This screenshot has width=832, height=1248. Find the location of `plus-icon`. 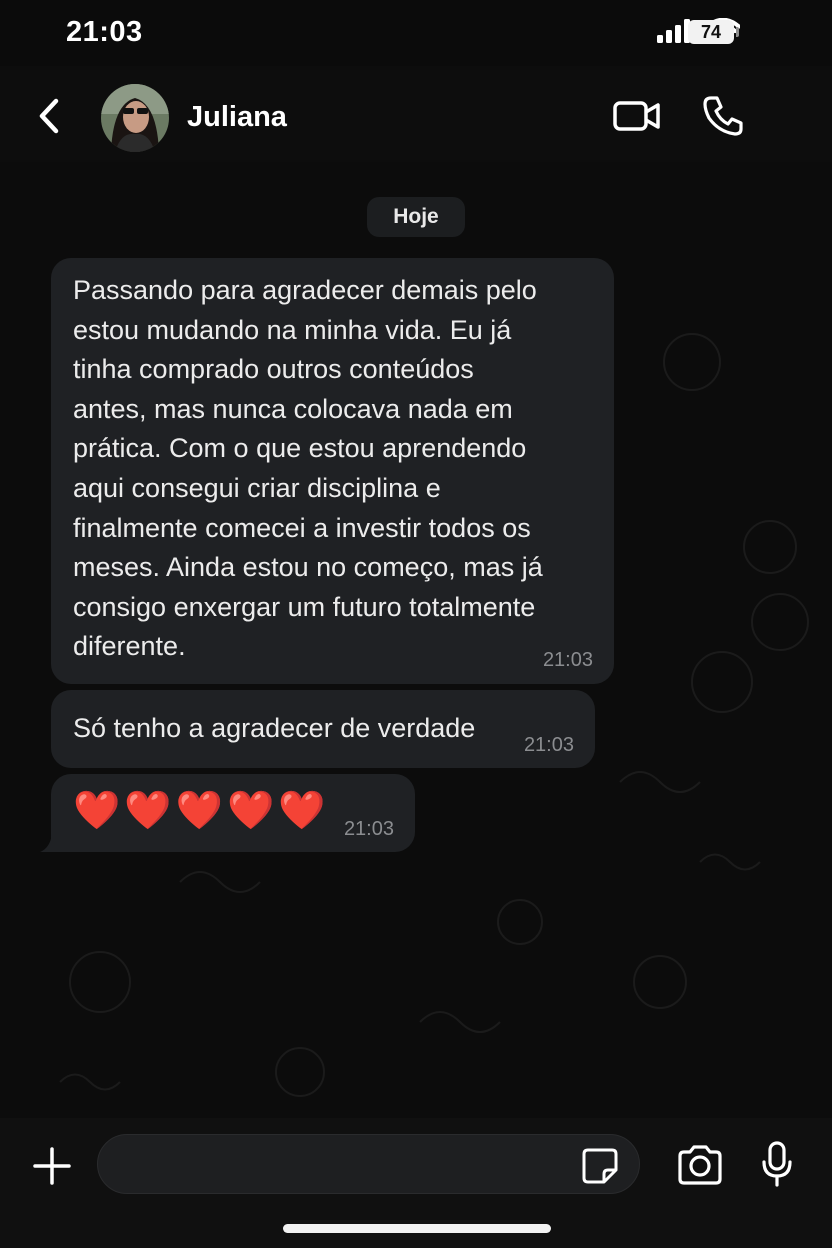

plus-icon is located at coordinates (52, 1166).